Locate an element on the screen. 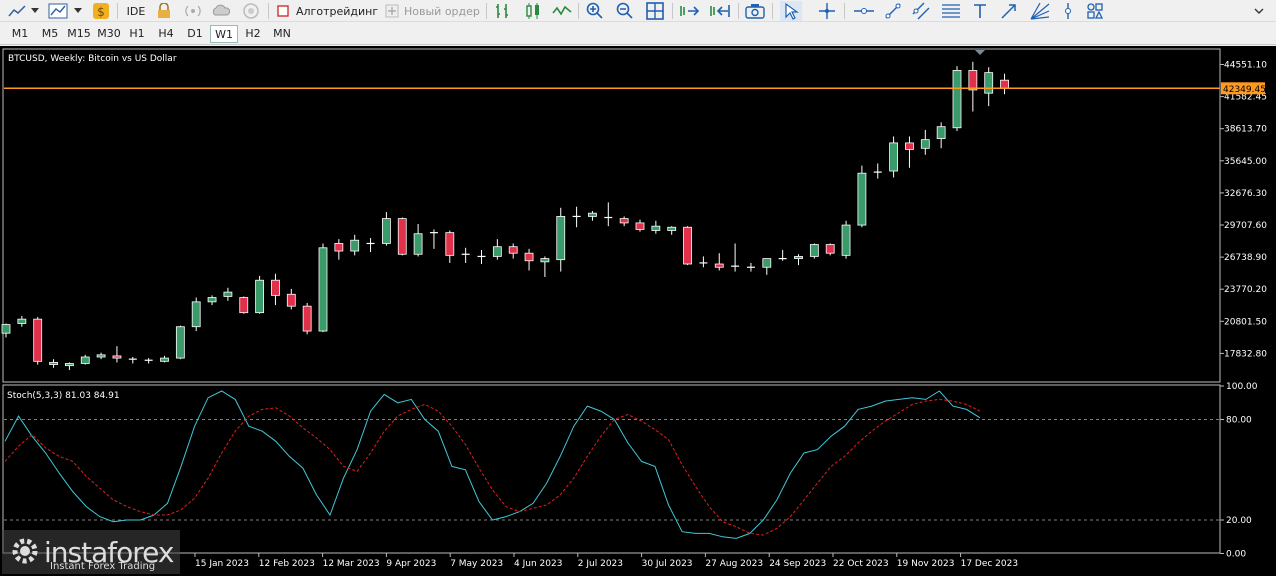 This screenshot has height=576, width=1276. chart-shift-icon is located at coordinates (720, 11).